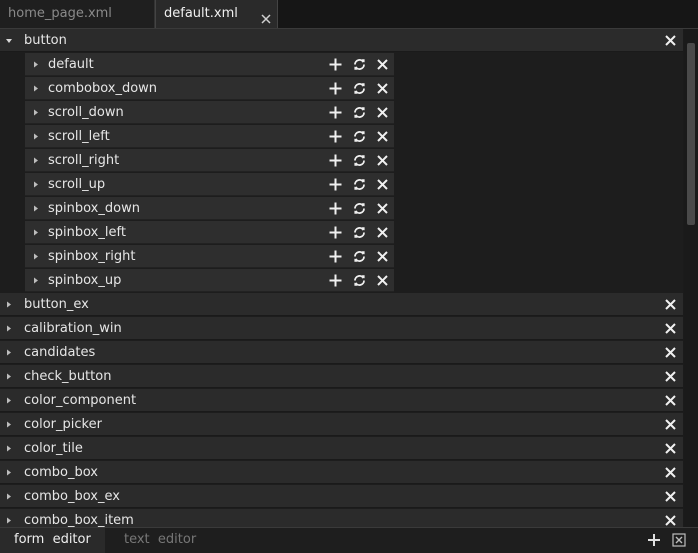 This screenshot has width=698, height=553. Describe the element at coordinates (61, 472) in the screenshot. I see `tree-group-label: combo_box` at that location.